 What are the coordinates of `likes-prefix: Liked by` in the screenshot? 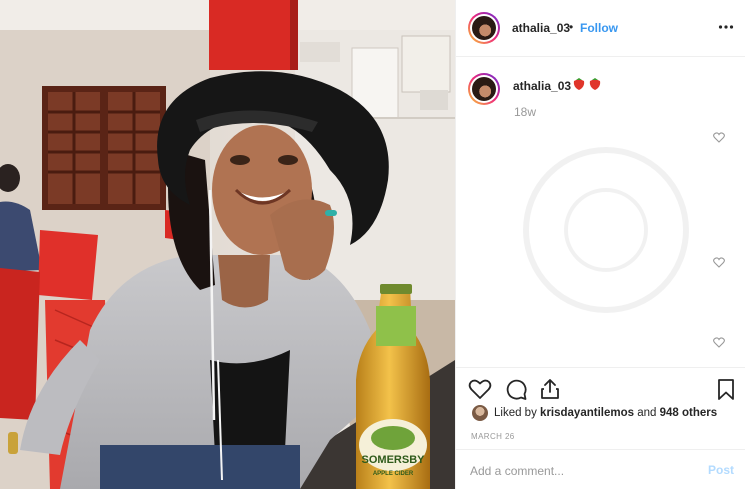 It's located at (515, 413).